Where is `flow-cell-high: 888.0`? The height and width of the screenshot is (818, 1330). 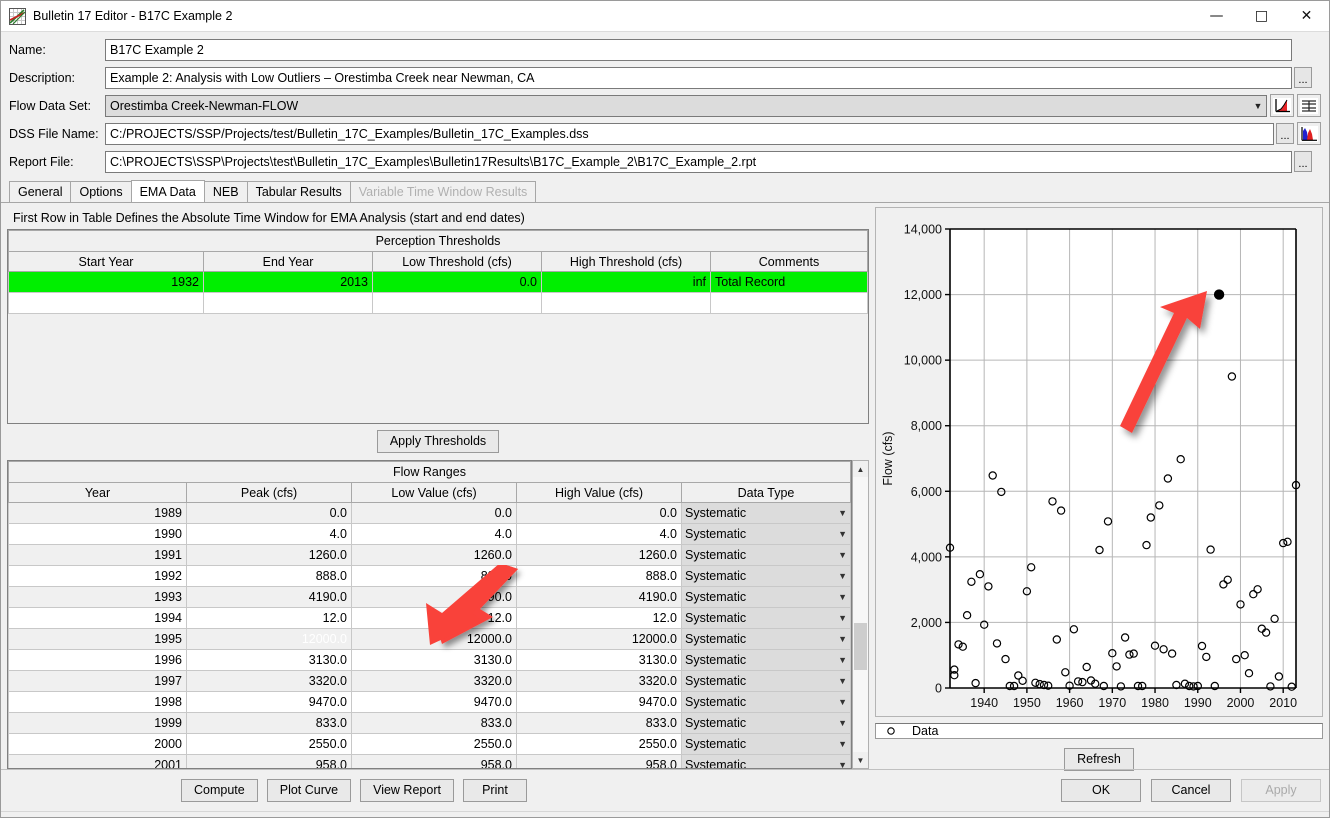
flow-cell-high: 888.0 is located at coordinates (599, 576).